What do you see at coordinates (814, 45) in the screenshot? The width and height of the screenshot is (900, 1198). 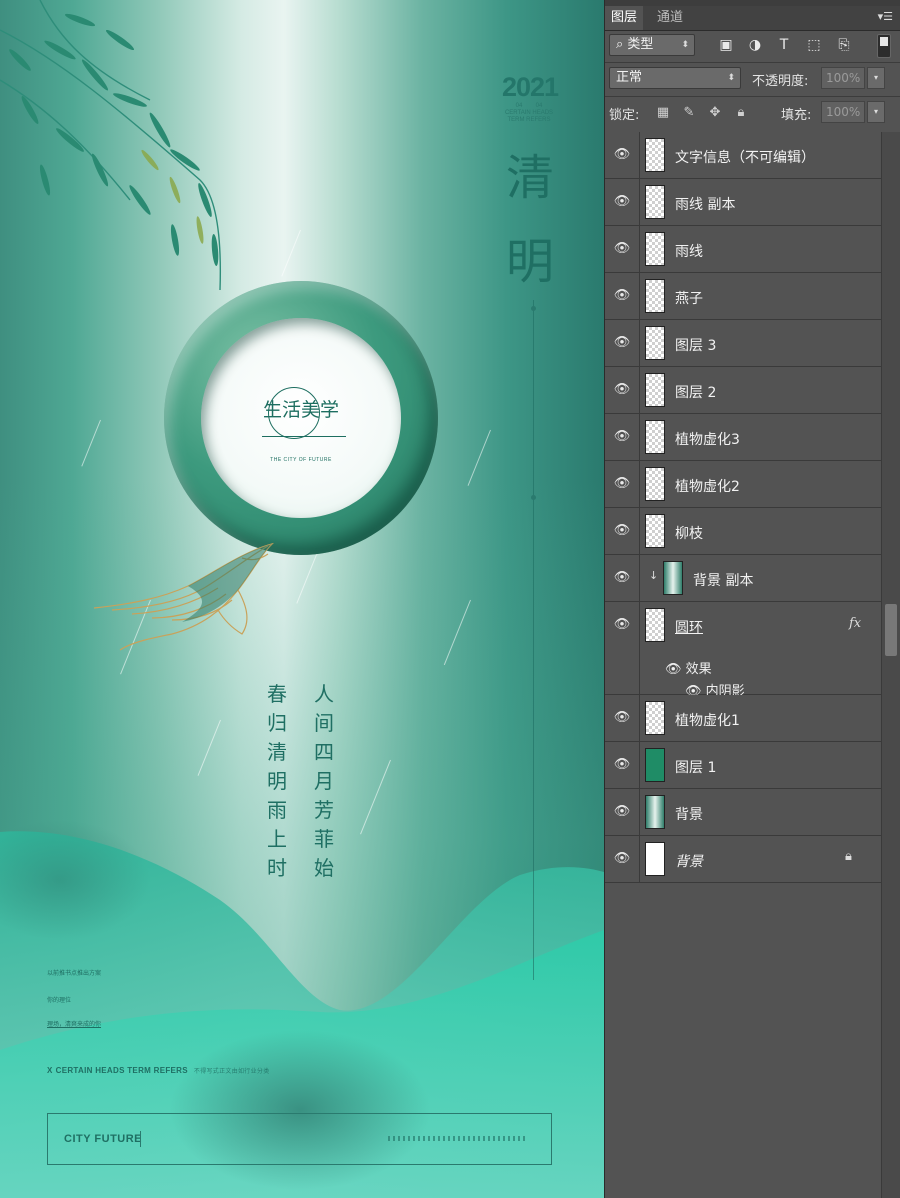 I see `shape-filter-icon: ⬚` at bounding box center [814, 45].